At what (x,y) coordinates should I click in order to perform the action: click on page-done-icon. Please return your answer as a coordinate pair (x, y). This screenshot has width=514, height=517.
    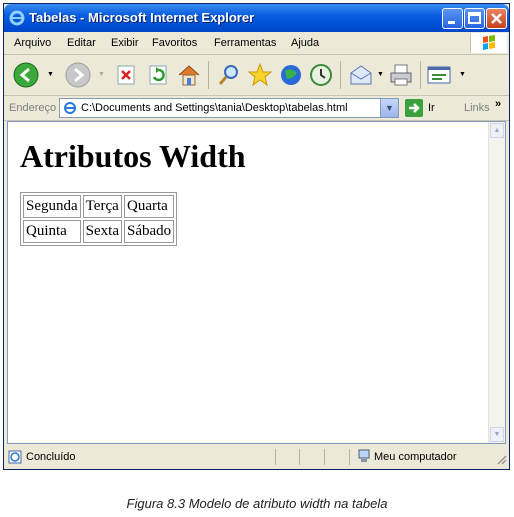
    Looking at the image, I should click on (15, 457).